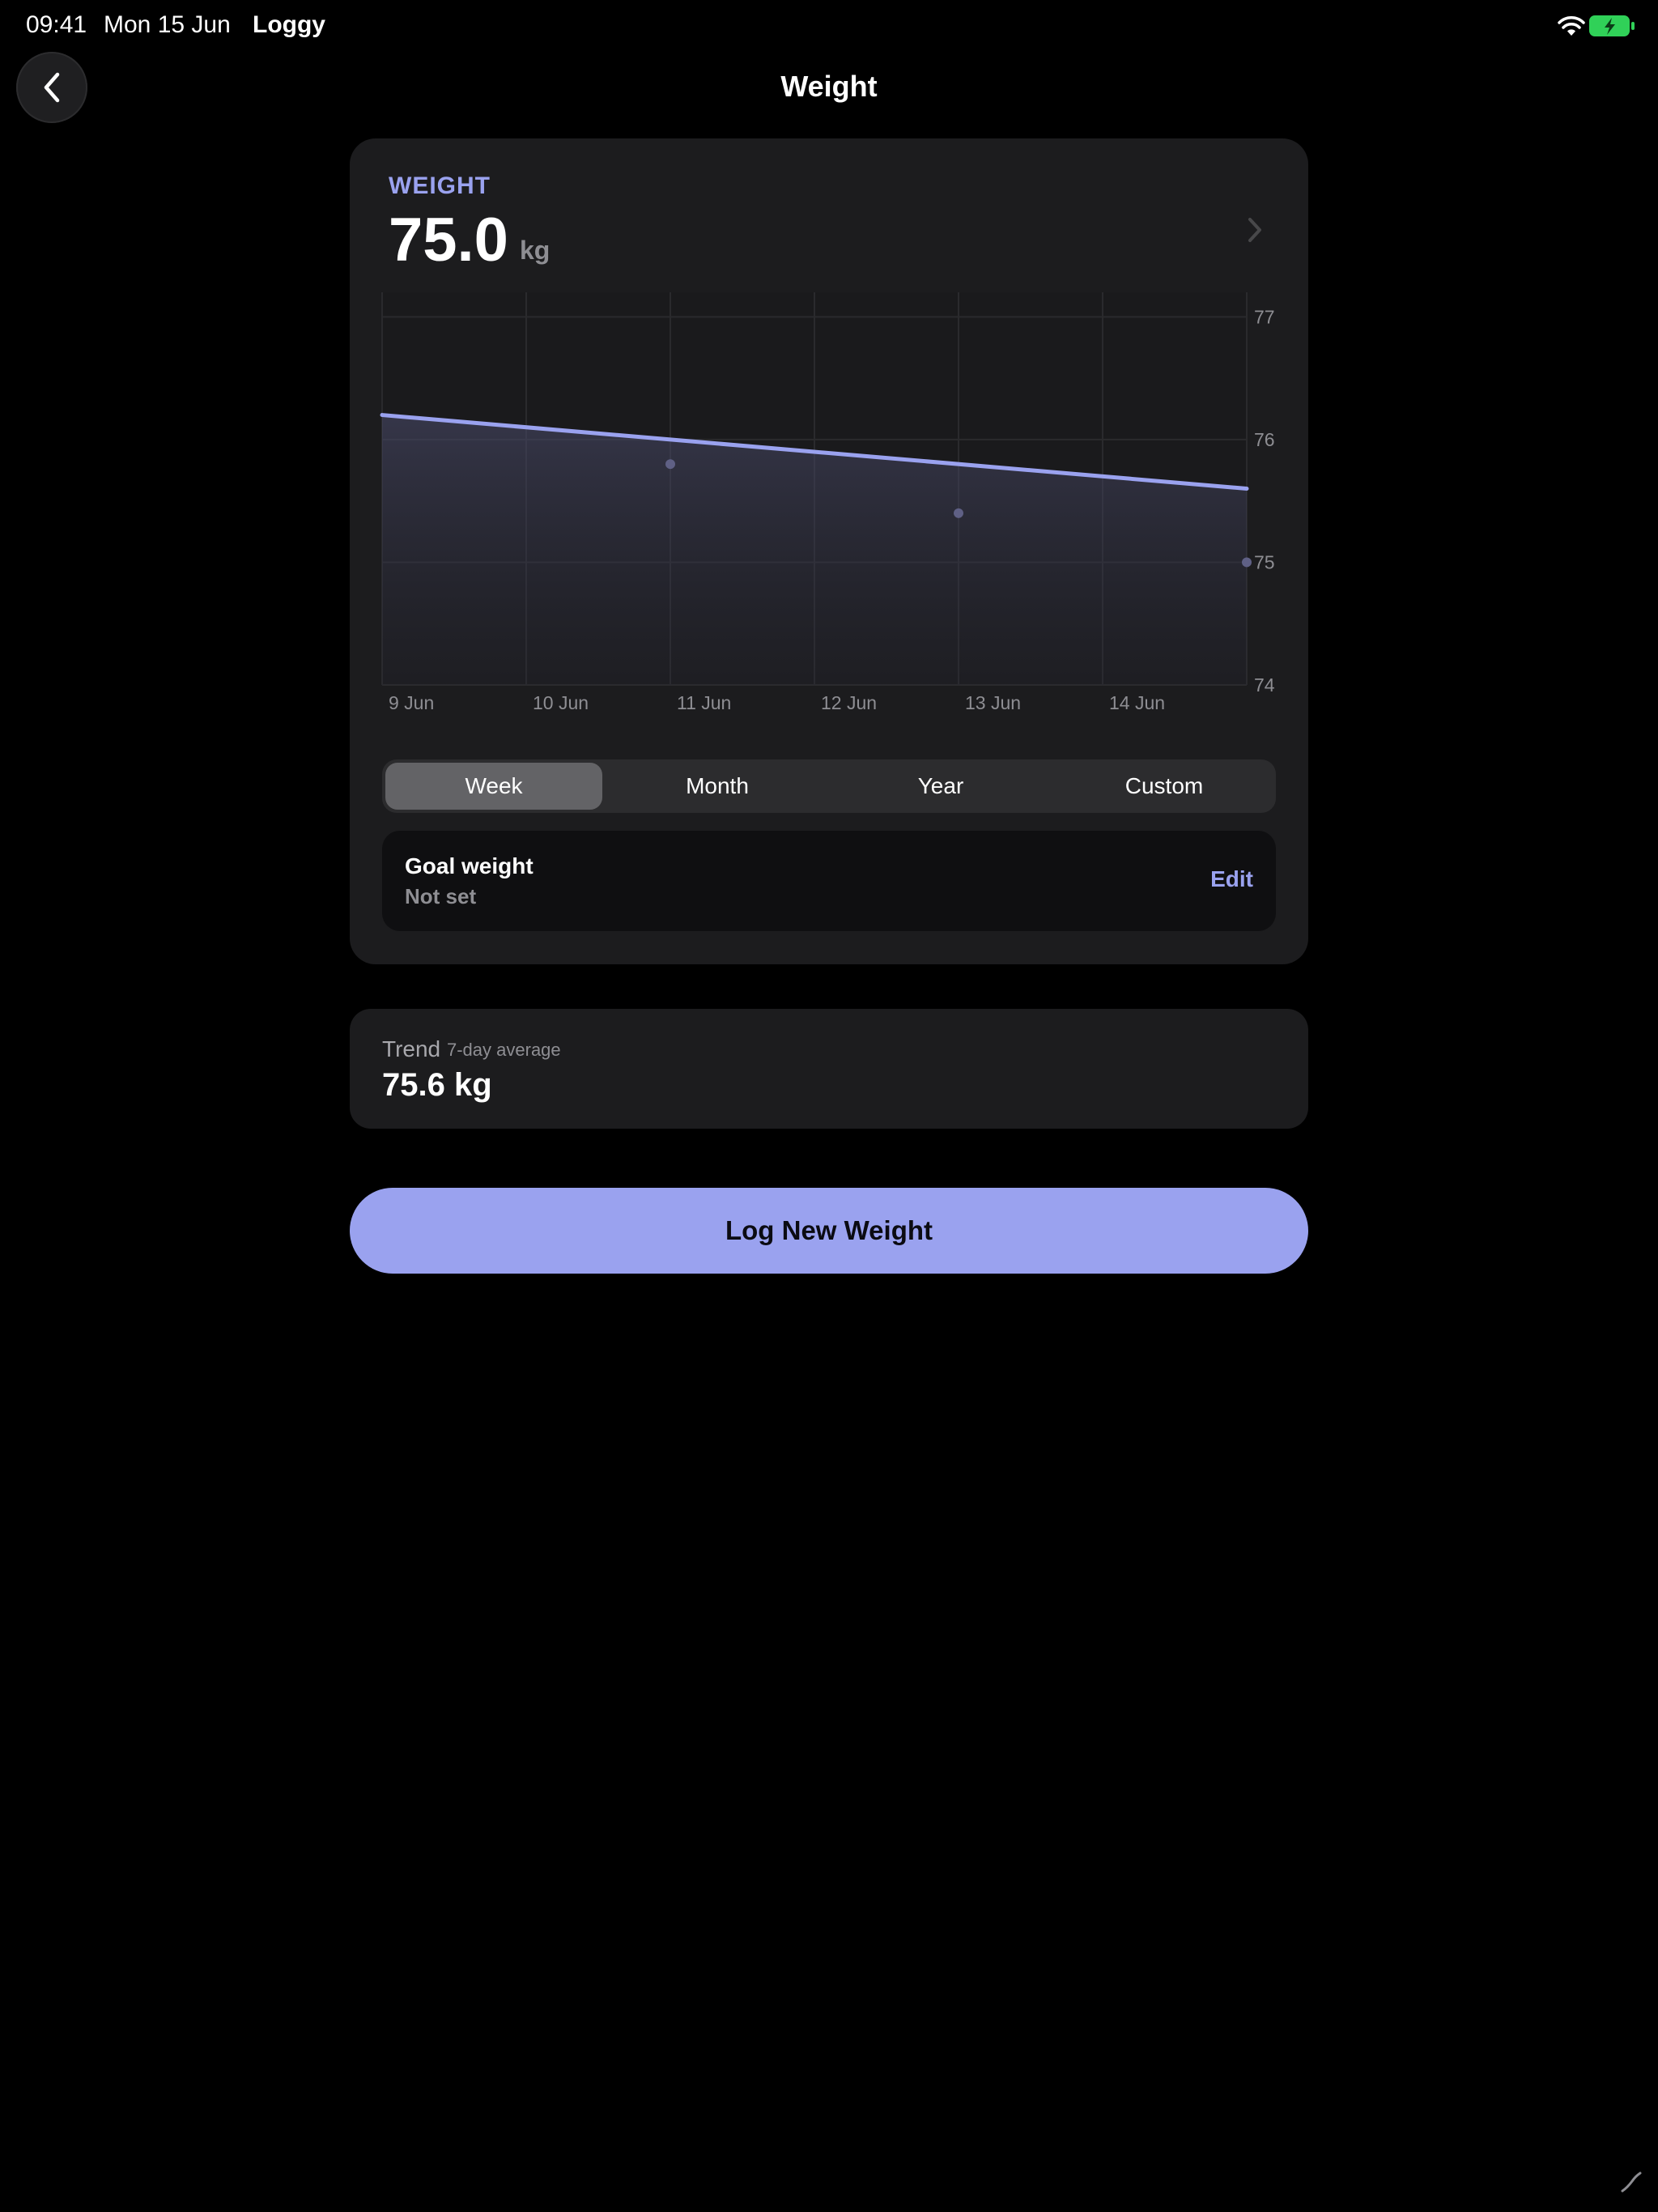  What do you see at coordinates (1612, 26) in the screenshot?
I see `battery-charging-icon` at bounding box center [1612, 26].